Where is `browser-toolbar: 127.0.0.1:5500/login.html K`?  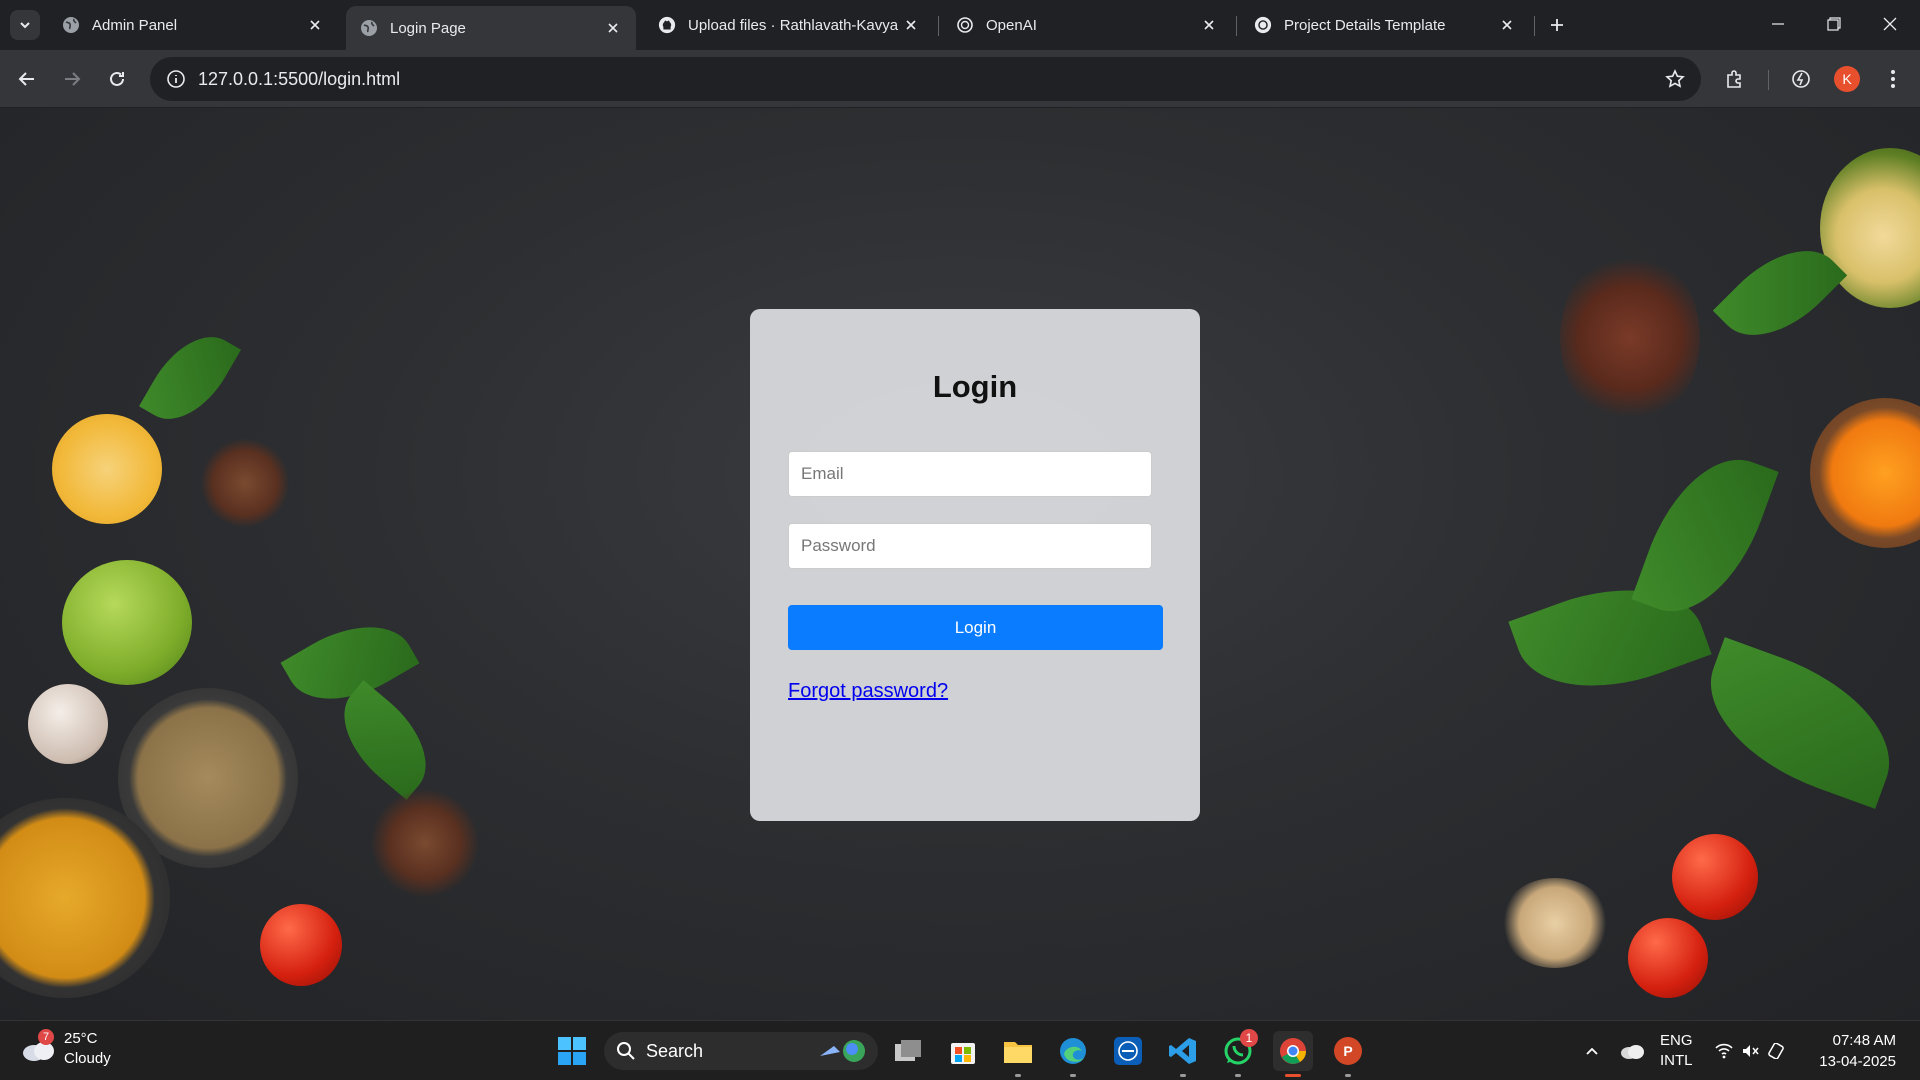
browser-toolbar: 127.0.0.1:5500/login.html K is located at coordinates (960, 79).